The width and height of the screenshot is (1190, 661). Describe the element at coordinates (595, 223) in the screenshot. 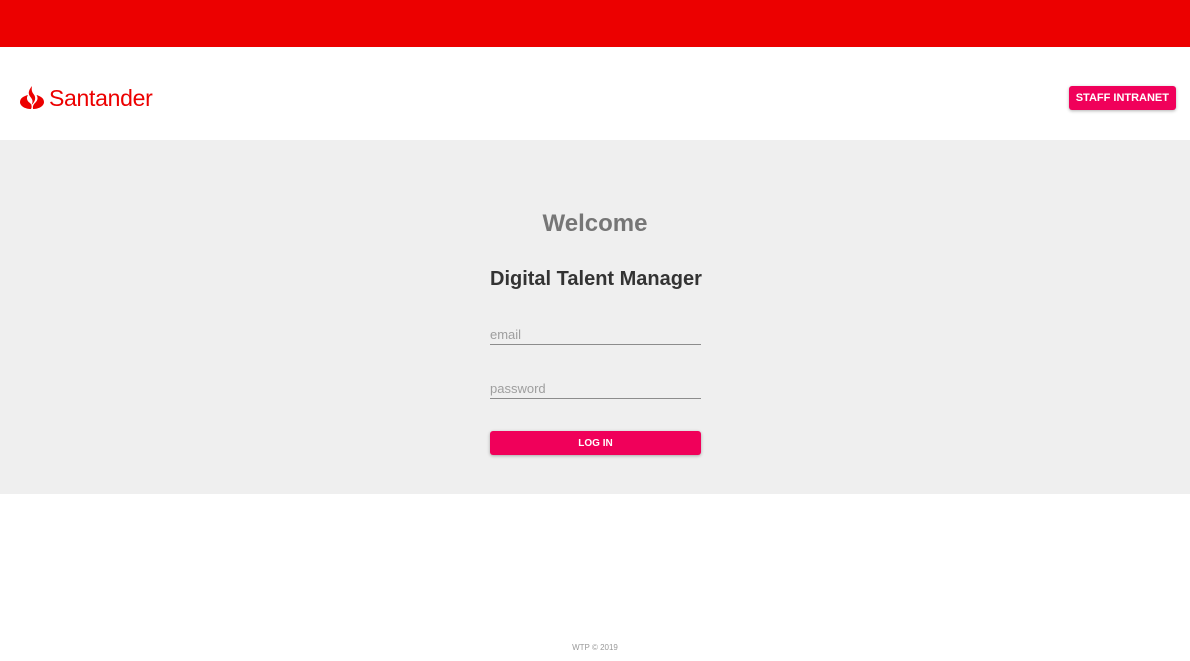

I see `welcome-heading: Welcome` at that location.